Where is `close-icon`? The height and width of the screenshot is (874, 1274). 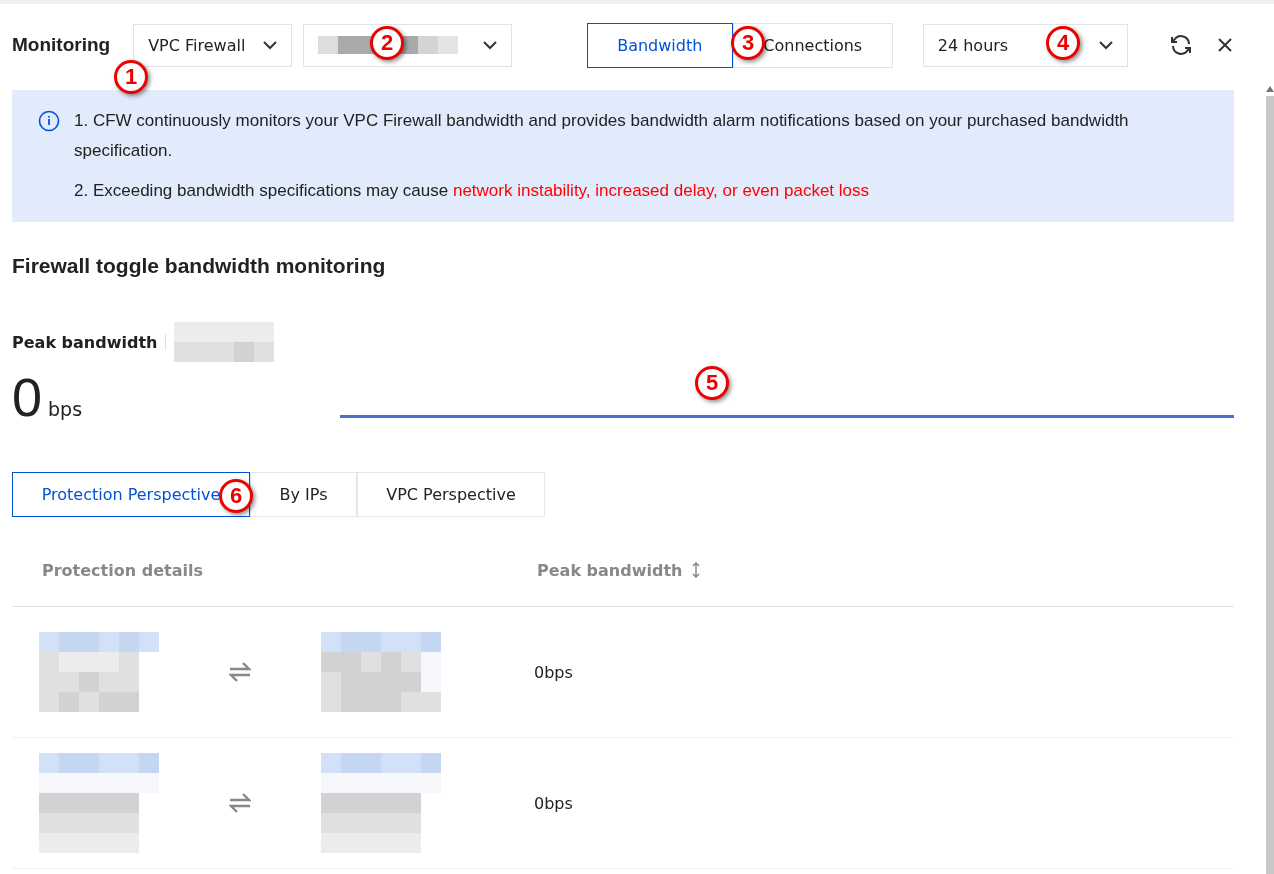 close-icon is located at coordinates (1225, 45).